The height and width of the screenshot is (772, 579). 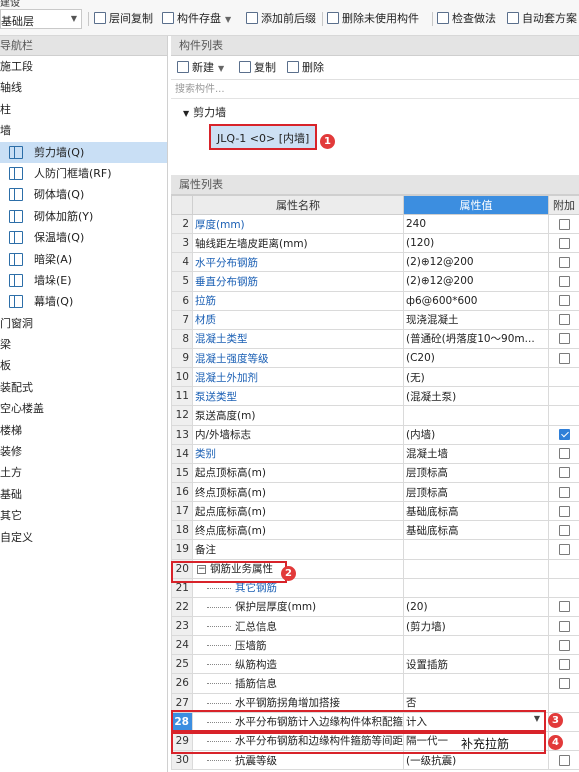 What do you see at coordinates (196, 19) in the screenshot?
I see `save-component-button: 构件存盘 ▼` at bounding box center [196, 19].